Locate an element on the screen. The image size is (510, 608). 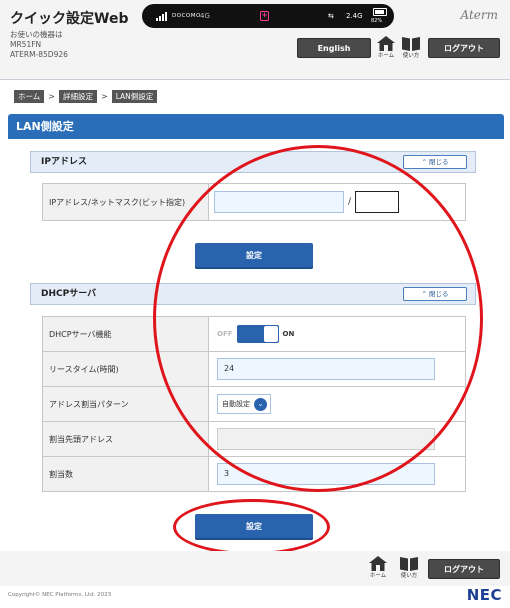
device-caption: お使いの機器は is located at coordinates (36, 34).